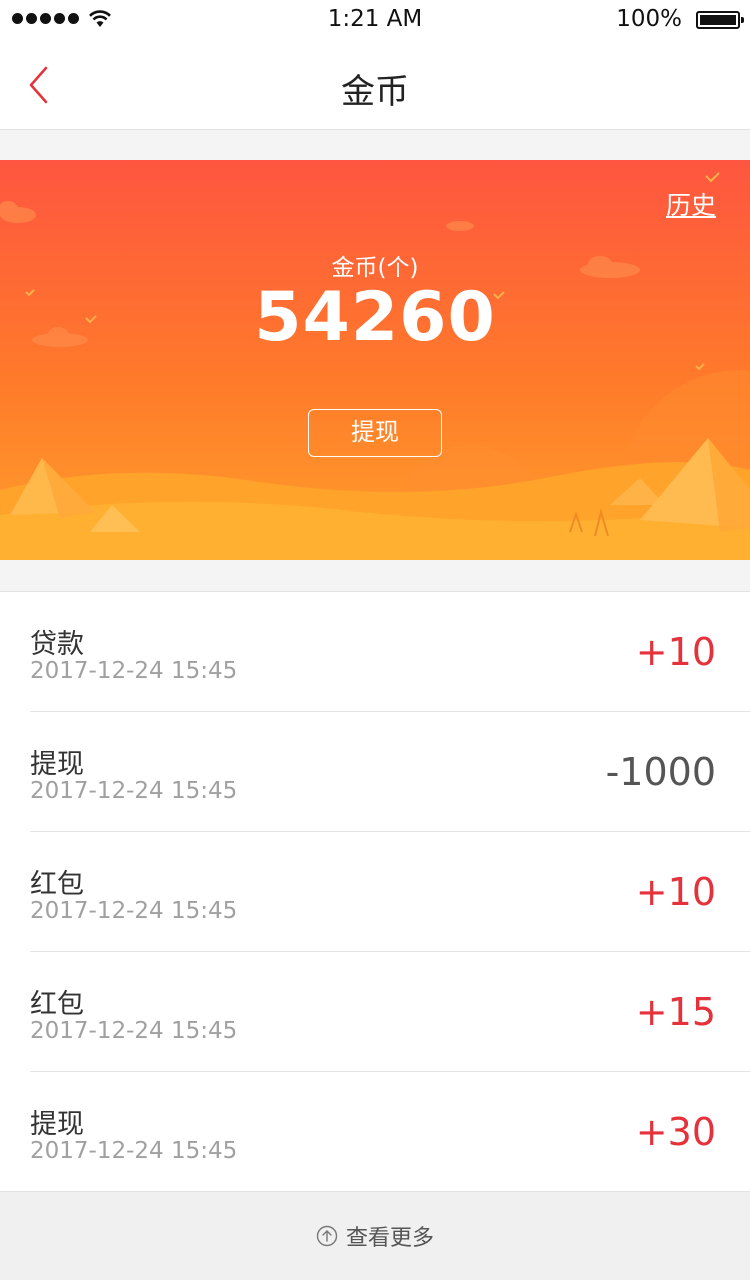 Image resolution: width=750 pixels, height=1280 pixels. What do you see at coordinates (720, 20) in the screenshot?
I see `battery-icon` at bounding box center [720, 20].